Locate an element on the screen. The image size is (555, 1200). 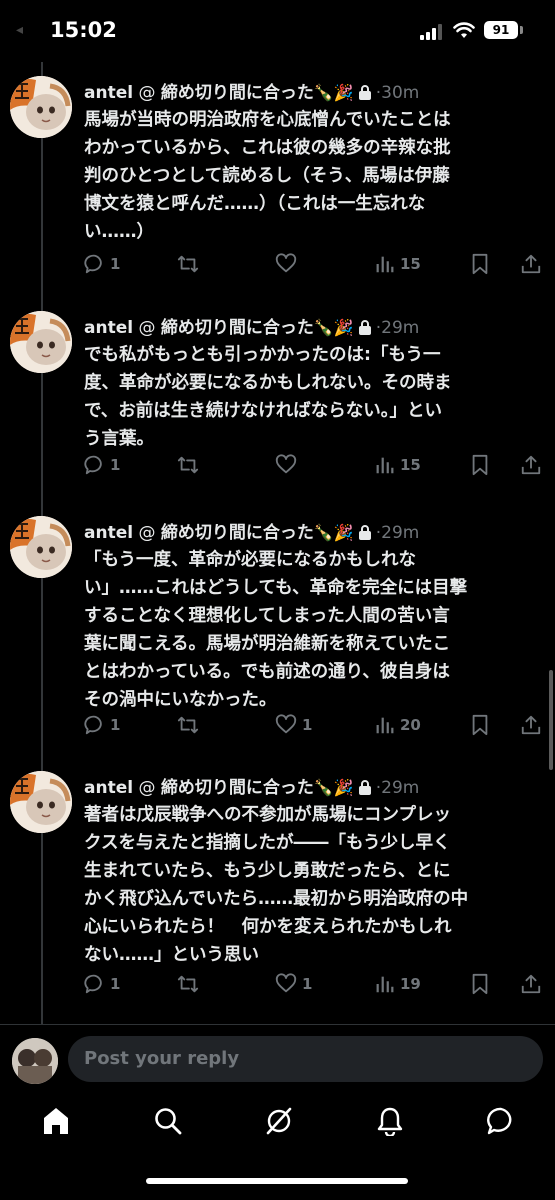
share-icon is located at coordinates (531, 264).